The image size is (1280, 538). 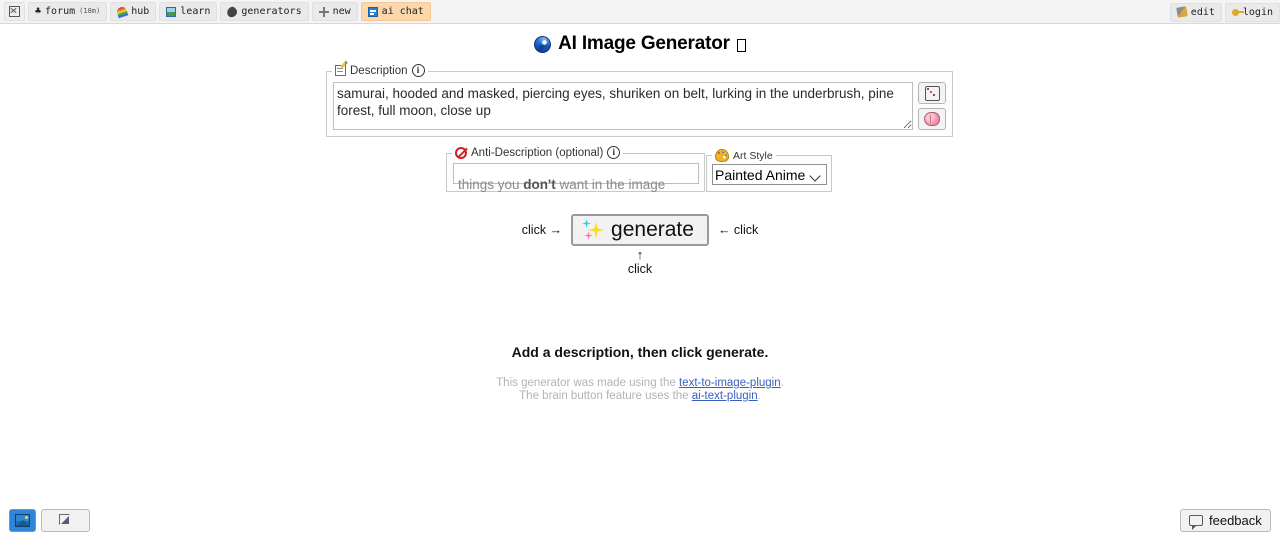 I want to click on art-style-legend-label: Art Style, so click(x=753, y=155).